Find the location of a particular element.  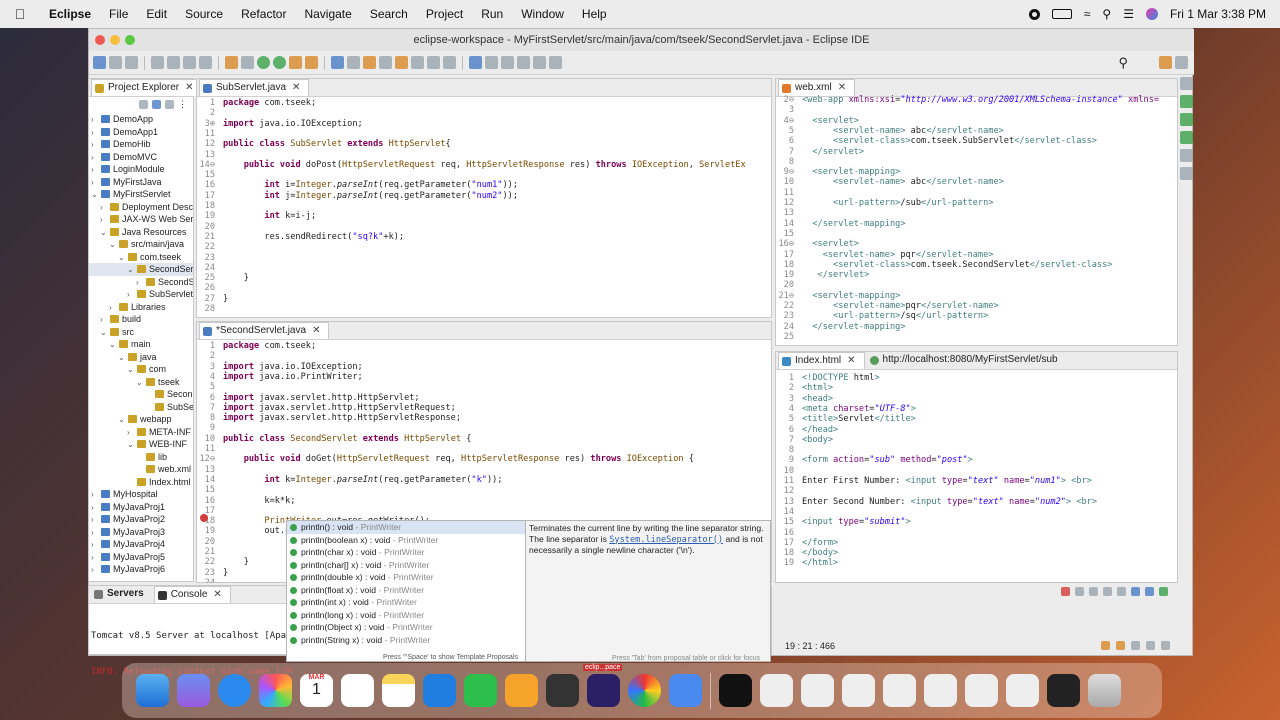

debug-icon is located at coordinates (263, 62).